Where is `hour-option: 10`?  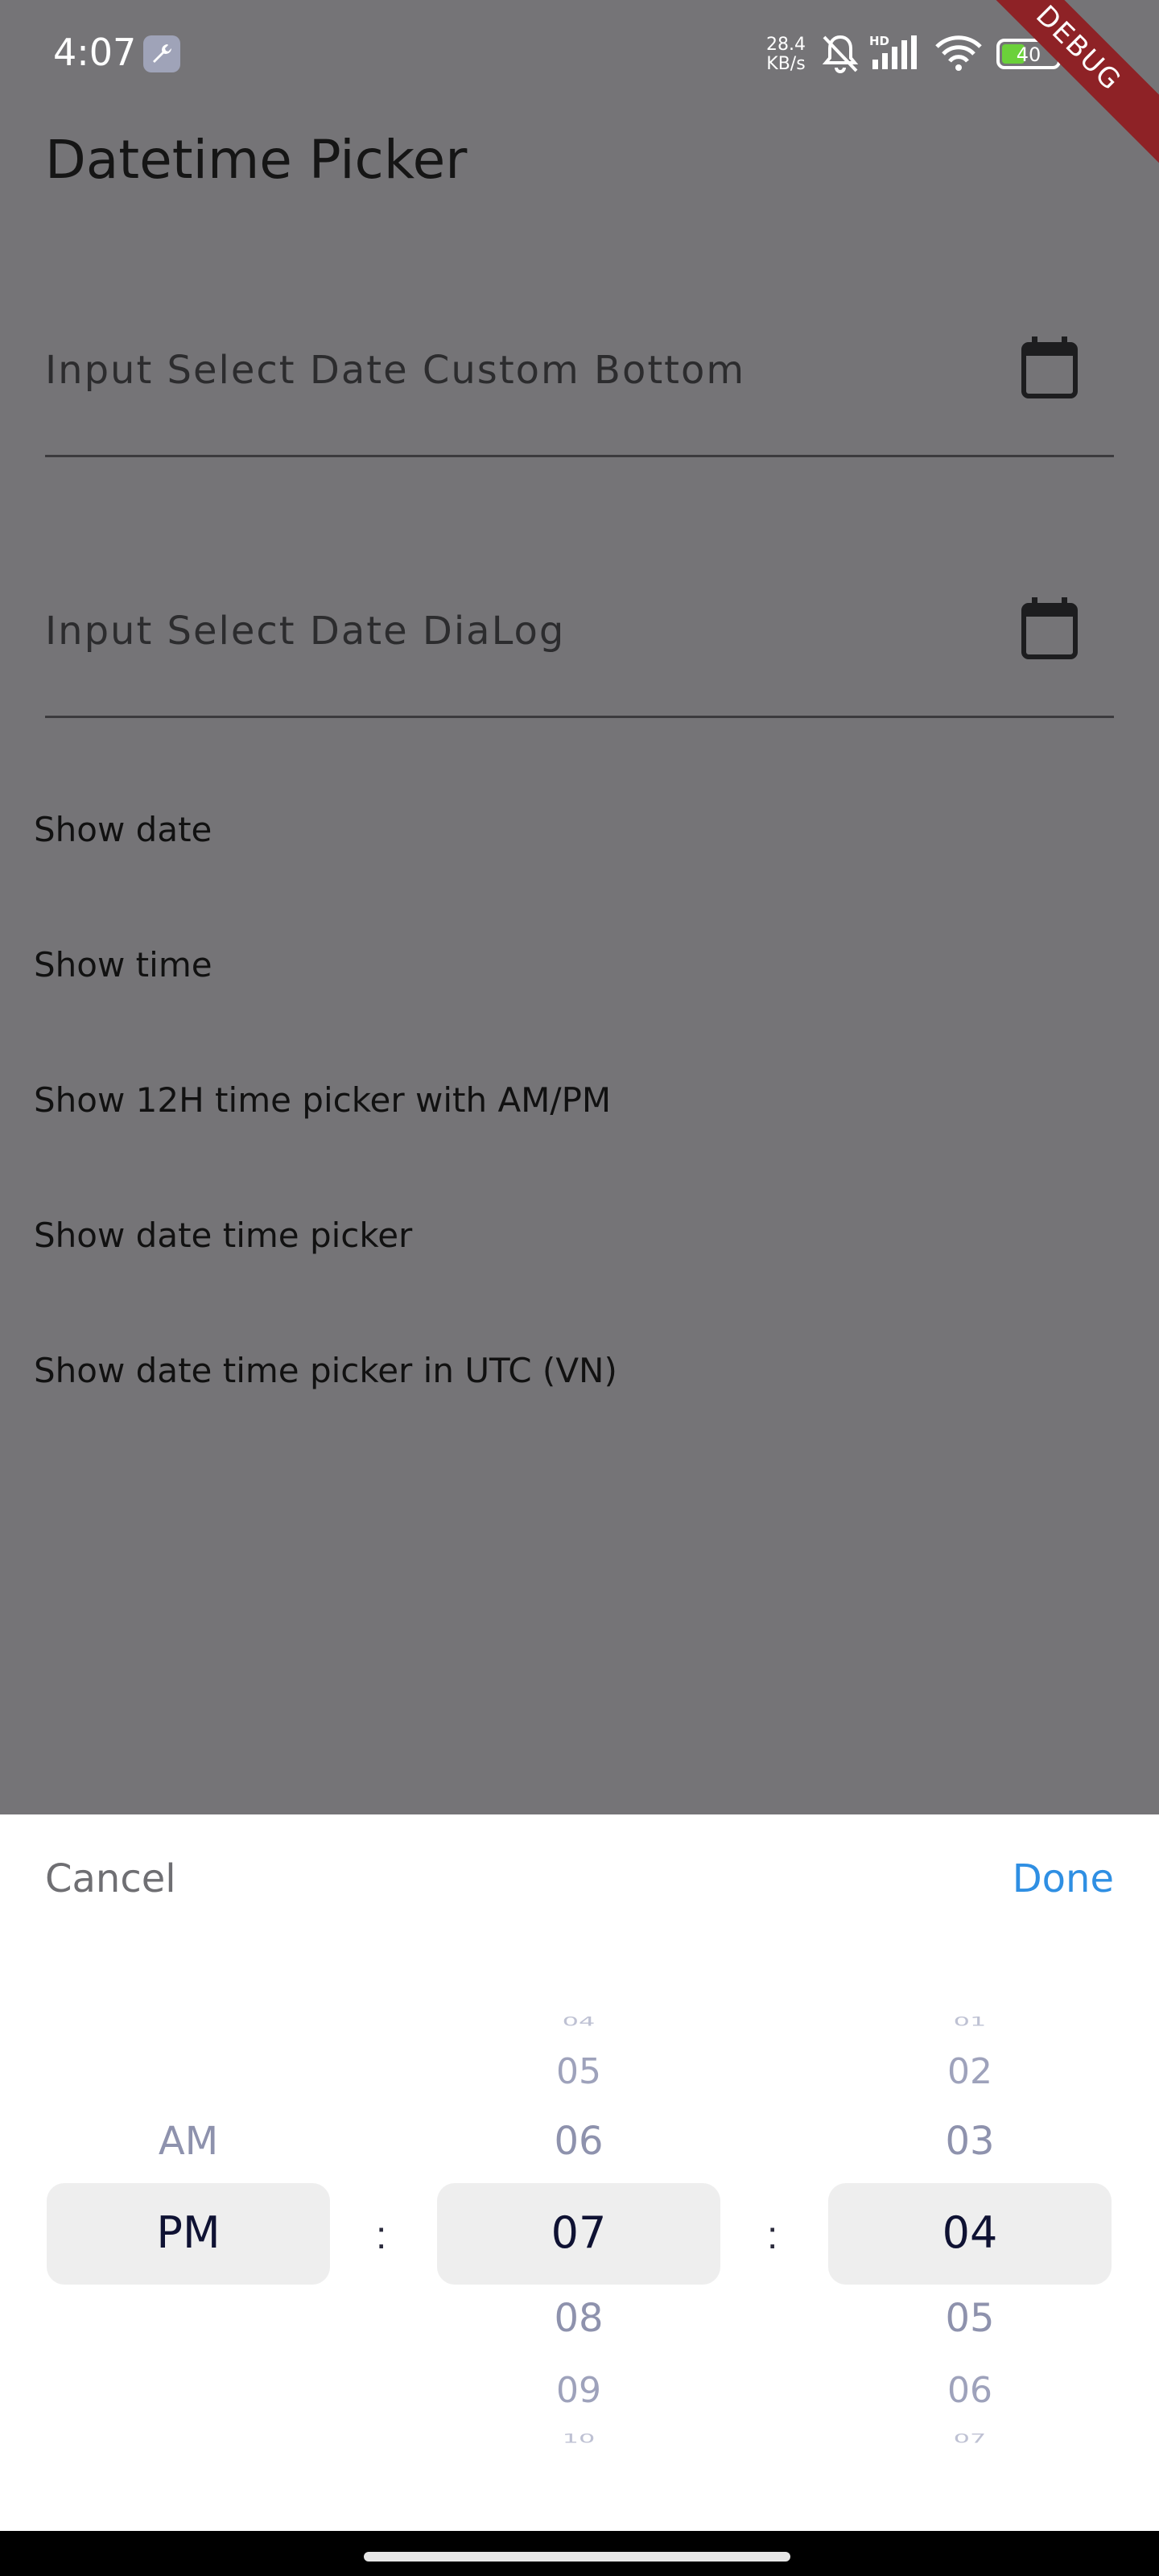
hour-option: 10 is located at coordinates (578, 2438).